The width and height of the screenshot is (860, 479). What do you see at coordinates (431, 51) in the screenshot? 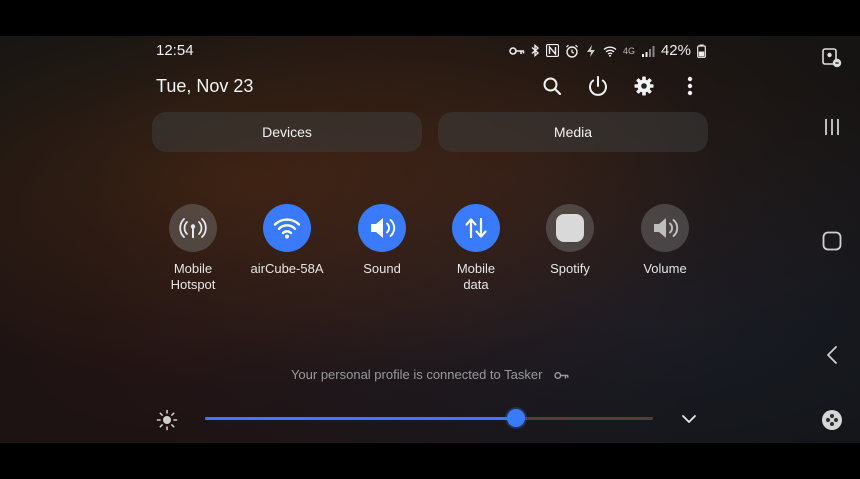
I see `status-bar: 12:54 4G 42%` at bounding box center [431, 51].